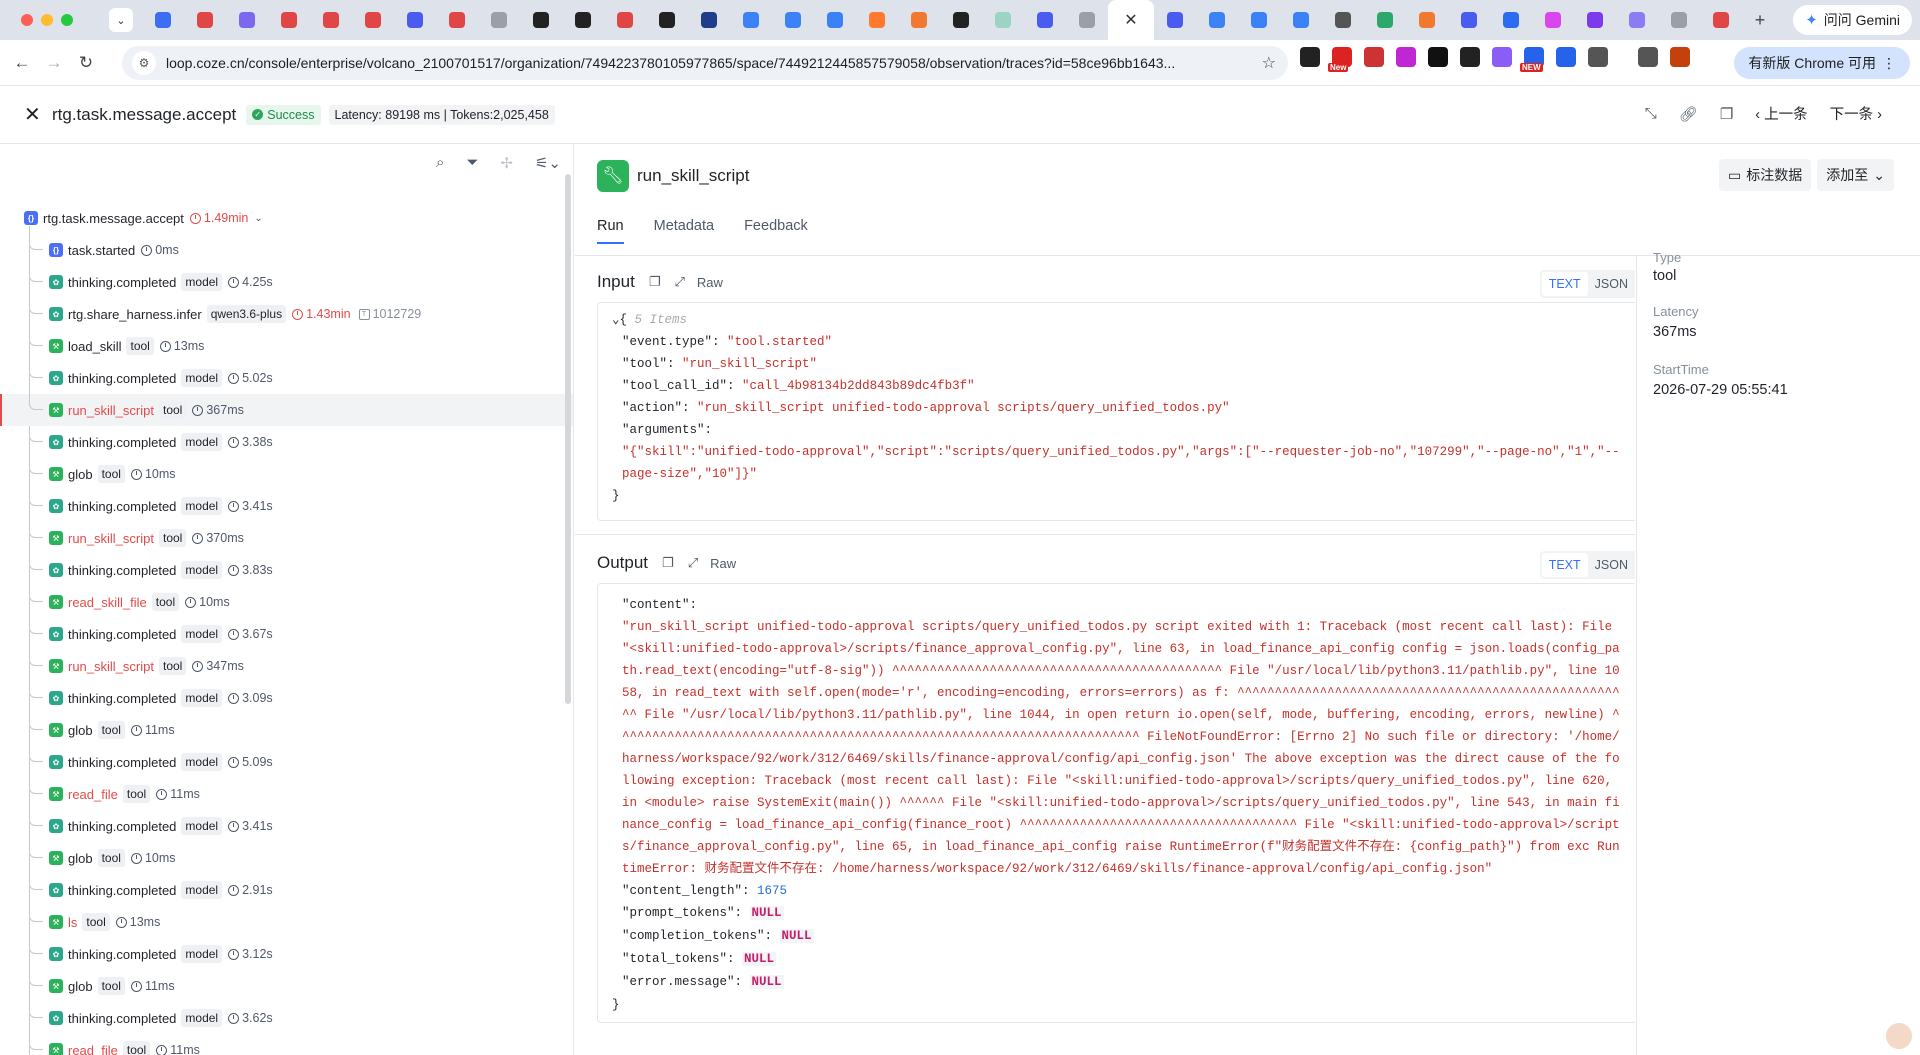 This screenshot has height=1055, width=1920. What do you see at coordinates (440, 163) in the screenshot?
I see `search-icon: ⌕` at bounding box center [440, 163].